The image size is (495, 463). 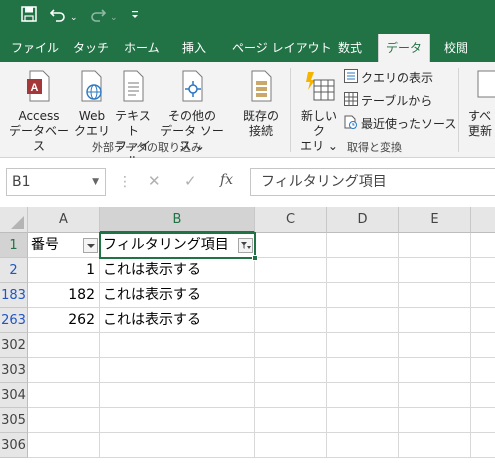 What do you see at coordinates (400, 124) in the screenshot?
I see `recent-sources-button: 最近使ったソース` at bounding box center [400, 124].